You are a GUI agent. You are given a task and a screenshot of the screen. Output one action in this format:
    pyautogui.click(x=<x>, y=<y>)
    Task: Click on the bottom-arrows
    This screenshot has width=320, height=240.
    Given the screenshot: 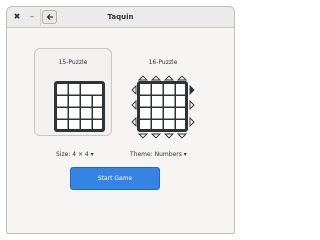 What is the action you would take?
    pyautogui.click(x=162, y=136)
    